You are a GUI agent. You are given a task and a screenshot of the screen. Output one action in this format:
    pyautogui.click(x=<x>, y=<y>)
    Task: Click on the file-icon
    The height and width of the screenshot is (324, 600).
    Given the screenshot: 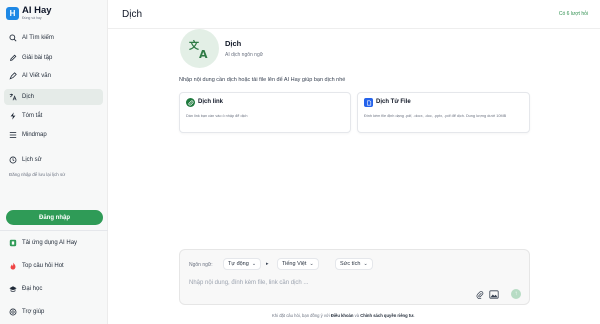 What is the action you would take?
    pyautogui.click(x=368, y=102)
    